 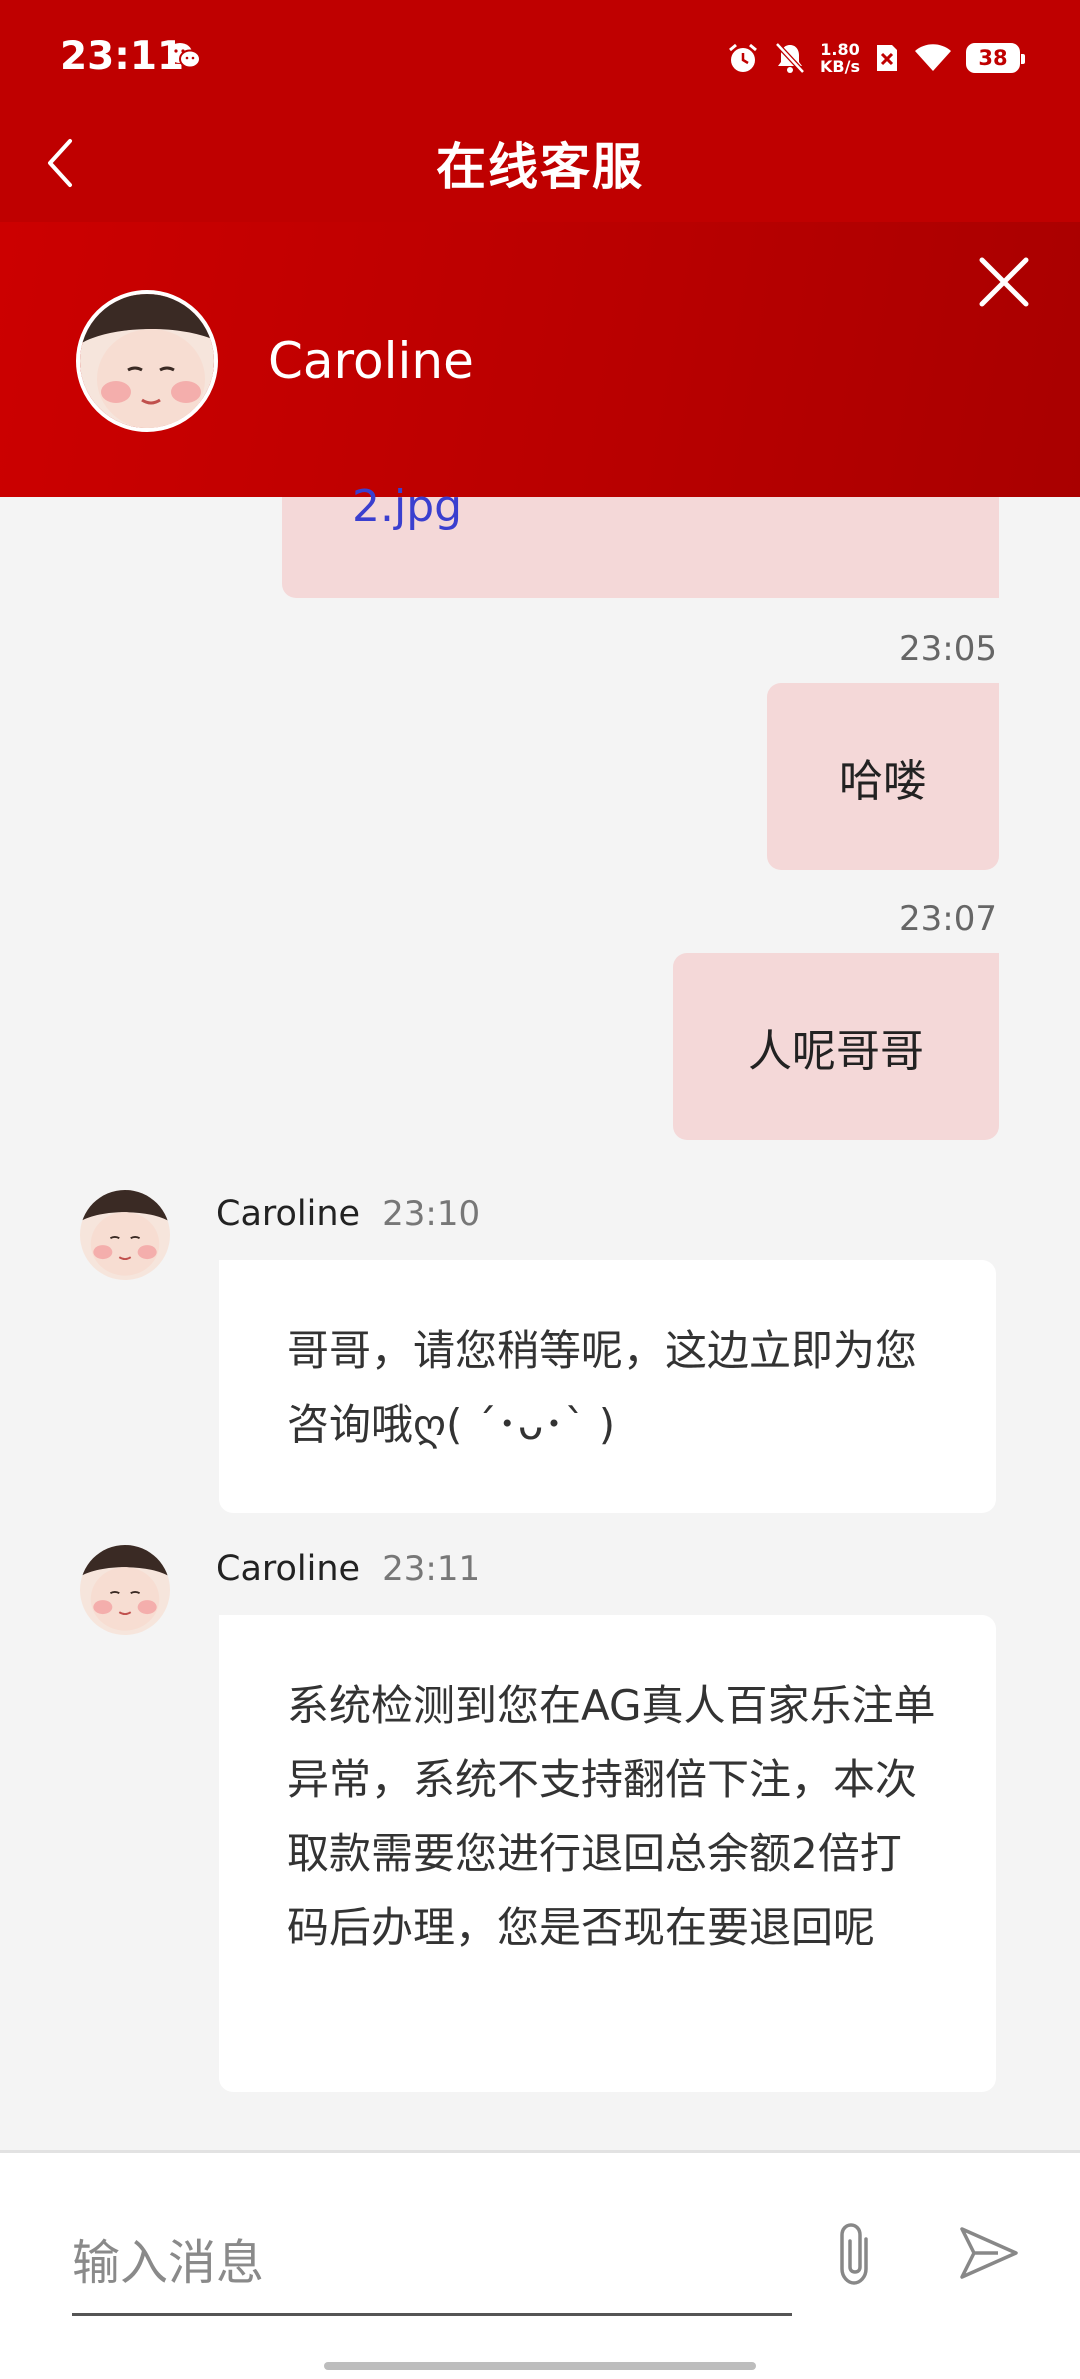 I want to click on agent-name: Caroline, so click(x=371, y=361).